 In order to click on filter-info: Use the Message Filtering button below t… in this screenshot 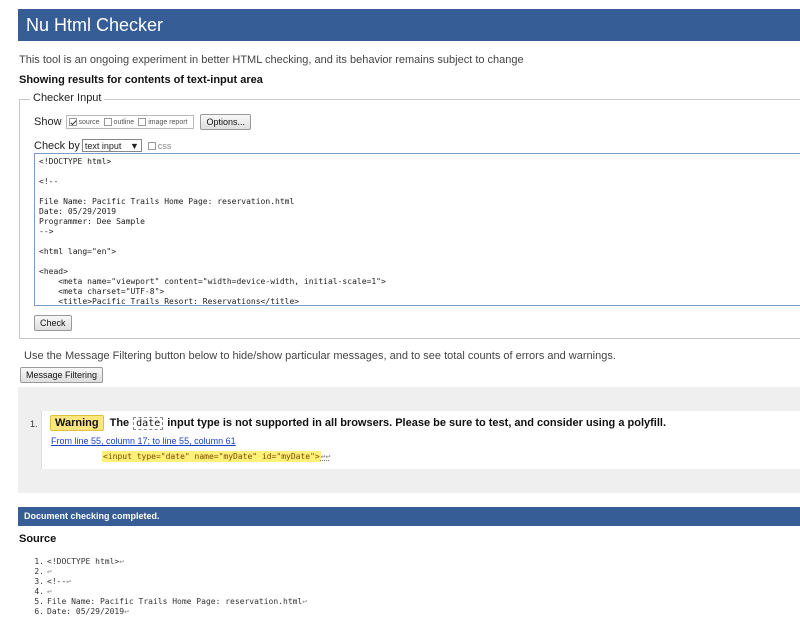, I will do `click(320, 356)`.